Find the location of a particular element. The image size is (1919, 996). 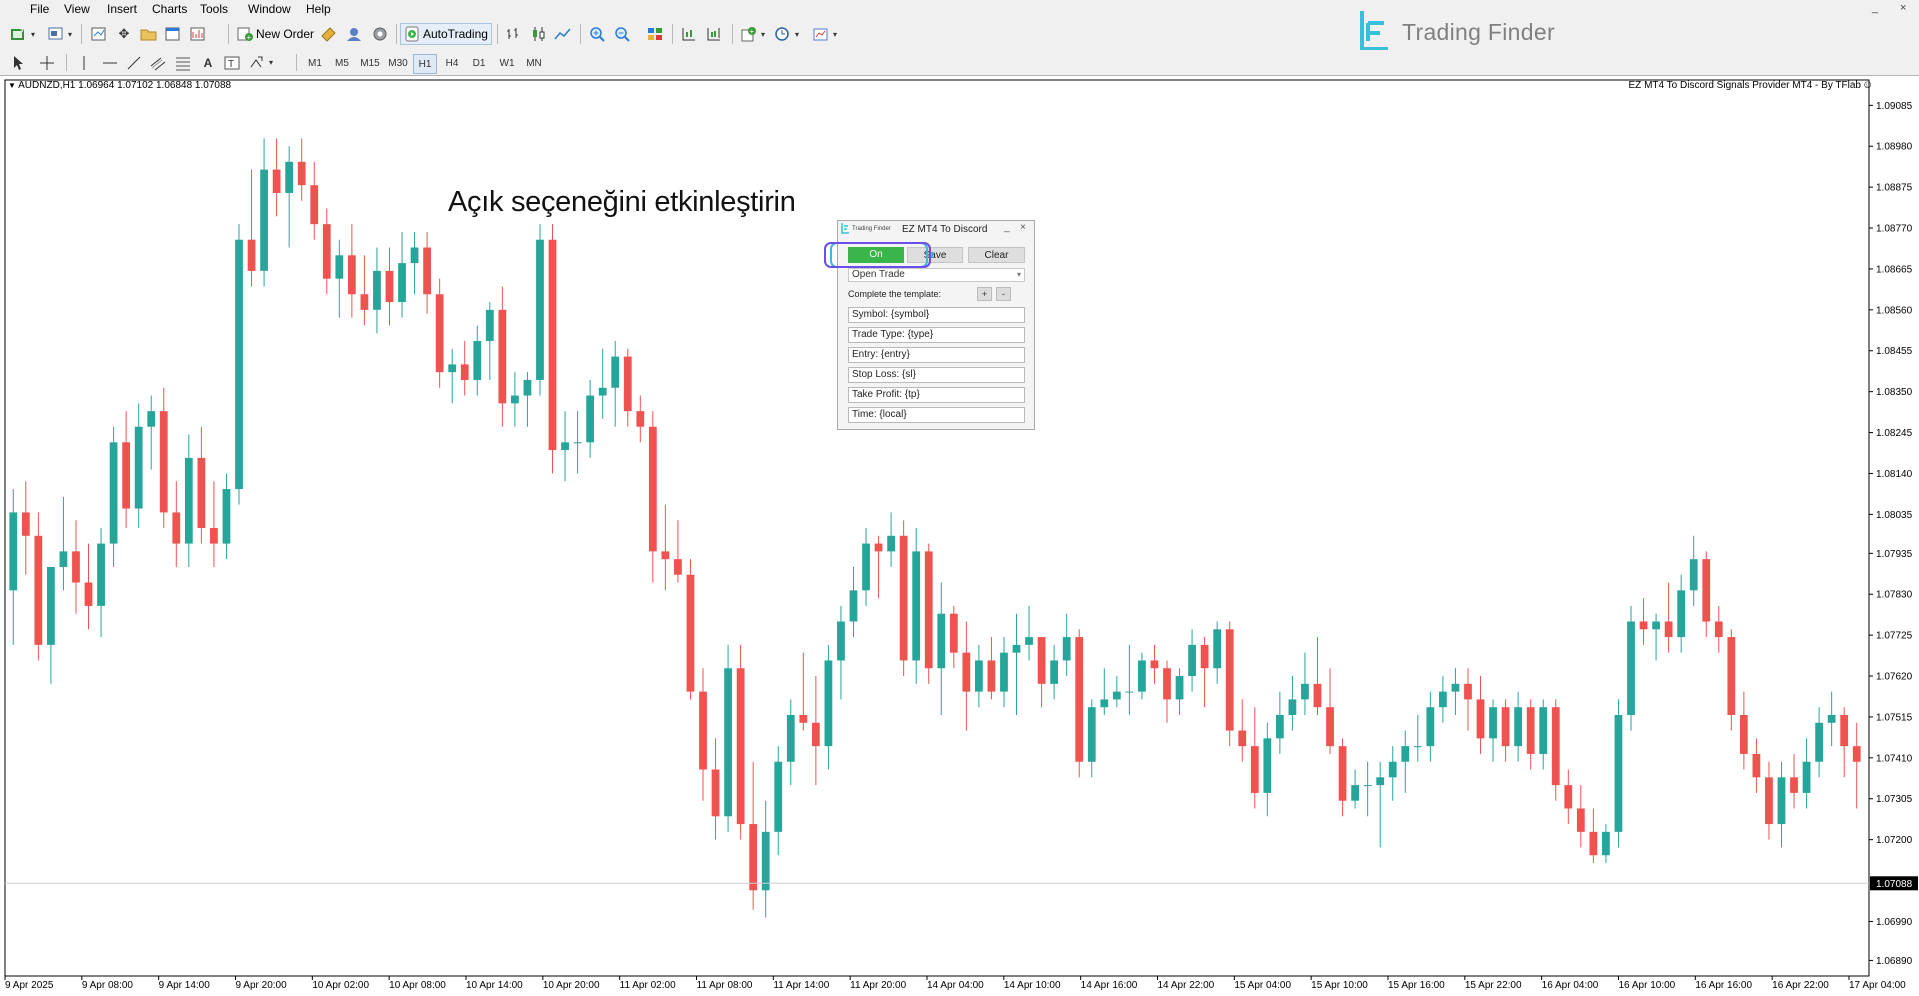

signals-icon is located at coordinates (354, 34).